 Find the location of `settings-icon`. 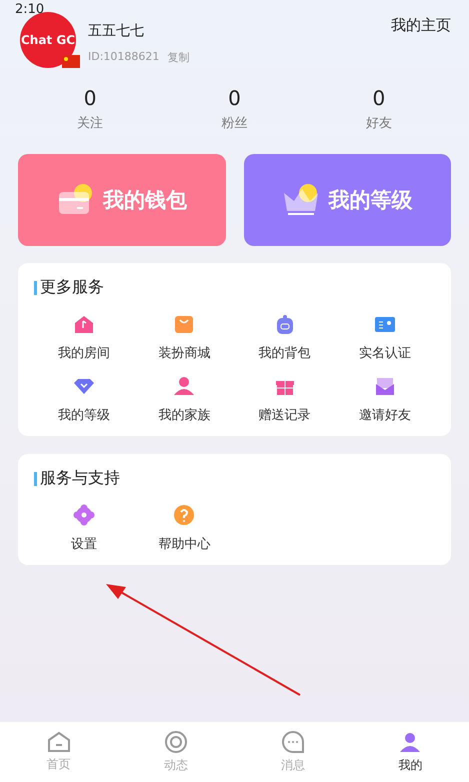

settings-icon is located at coordinates (84, 515).